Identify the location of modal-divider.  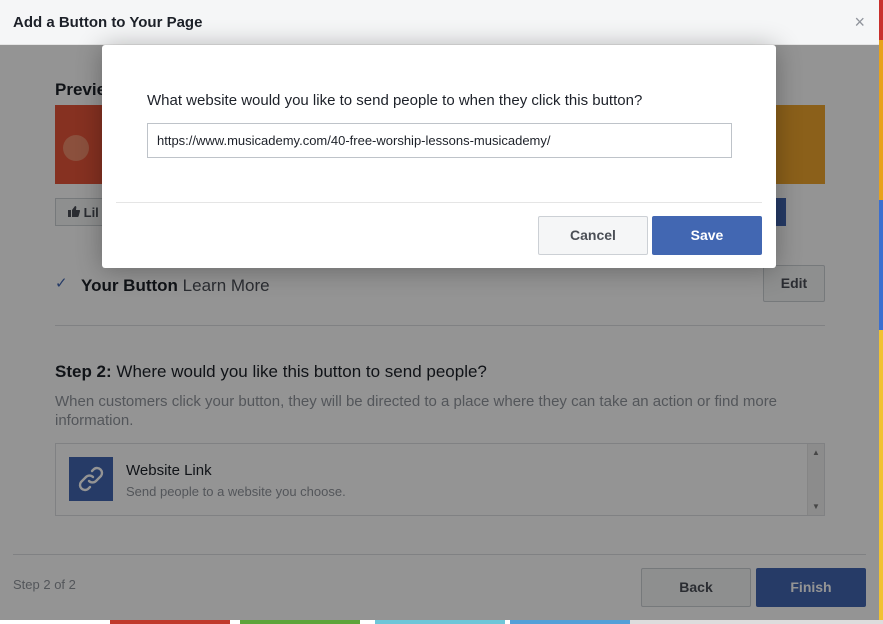
(439, 202).